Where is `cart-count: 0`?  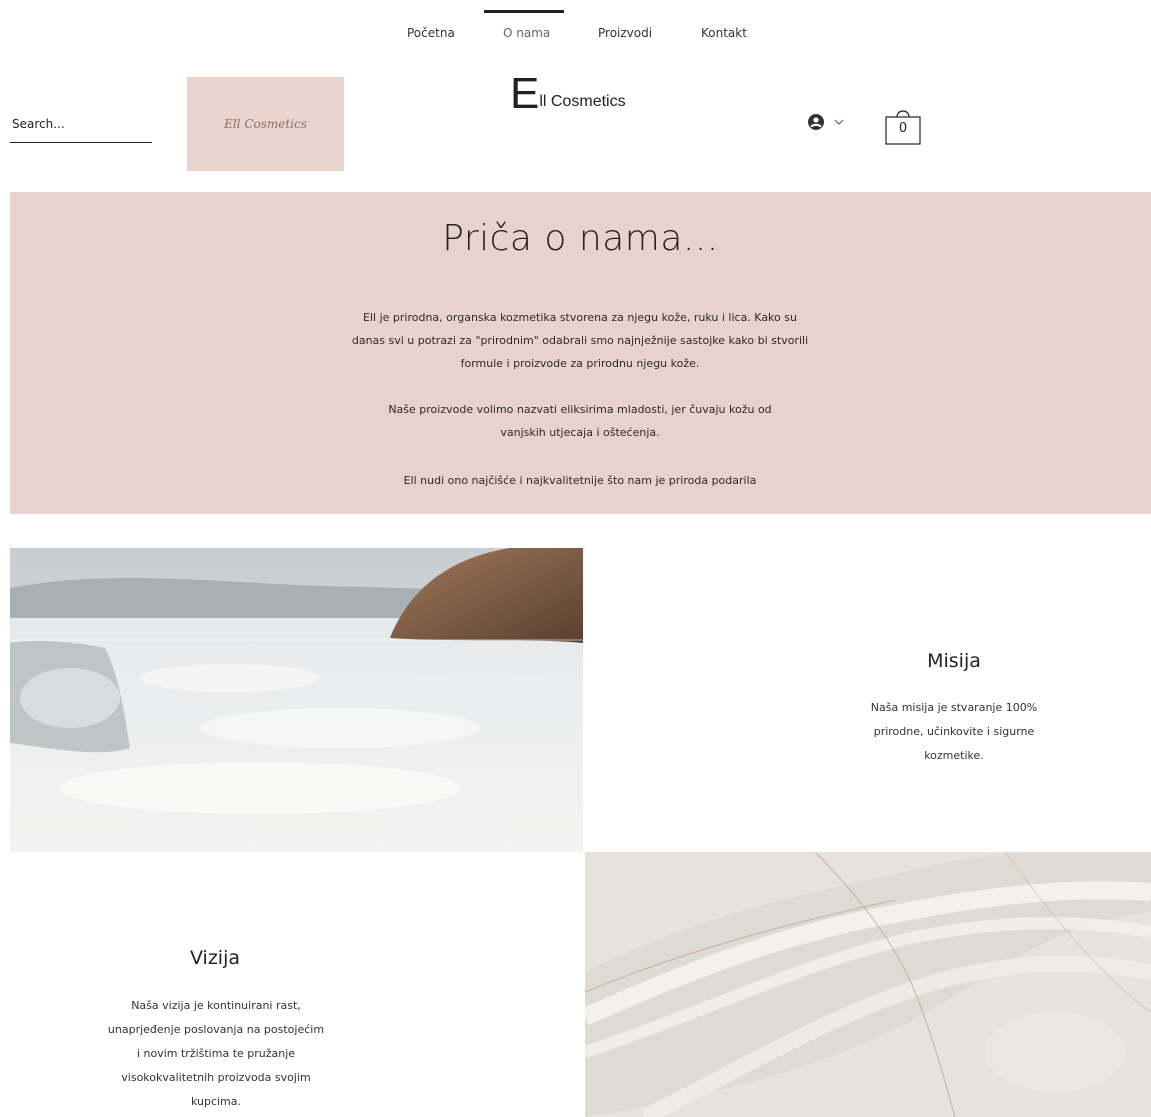 cart-count: 0 is located at coordinates (903, 128).